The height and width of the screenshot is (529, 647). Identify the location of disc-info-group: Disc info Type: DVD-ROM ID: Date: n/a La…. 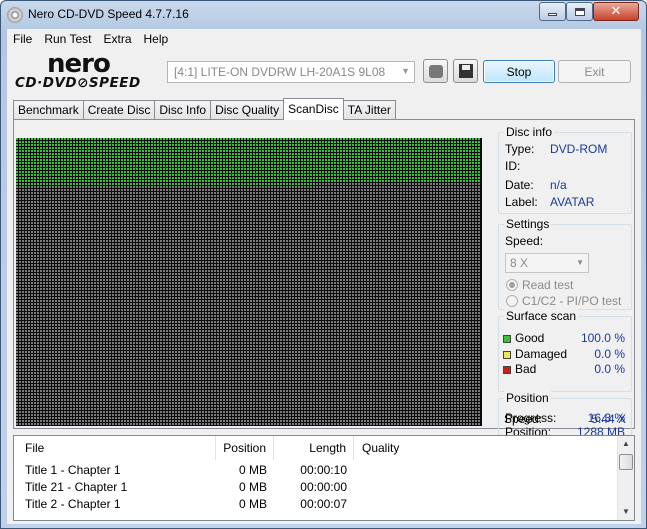
(565, 169).